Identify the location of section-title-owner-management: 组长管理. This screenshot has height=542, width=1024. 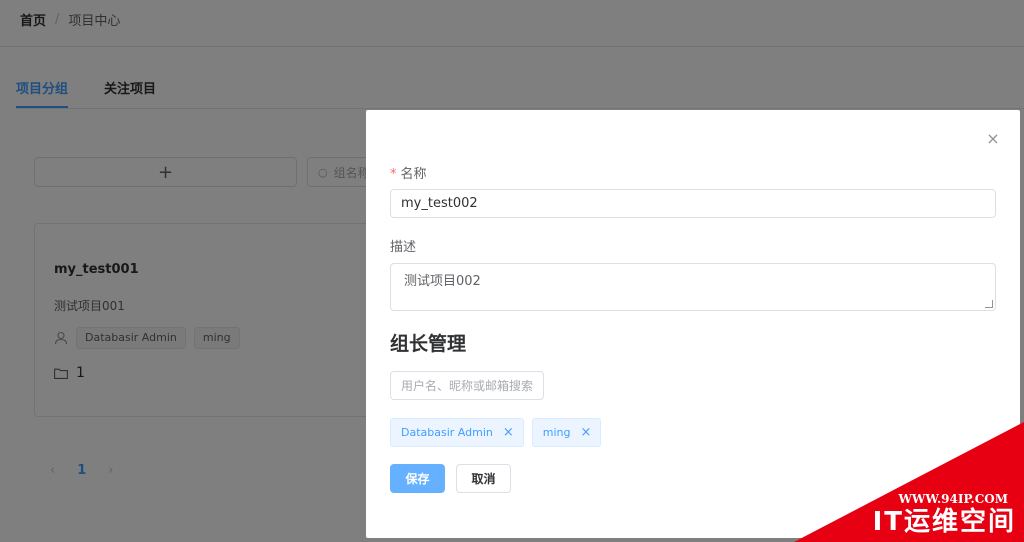
(428, 344).